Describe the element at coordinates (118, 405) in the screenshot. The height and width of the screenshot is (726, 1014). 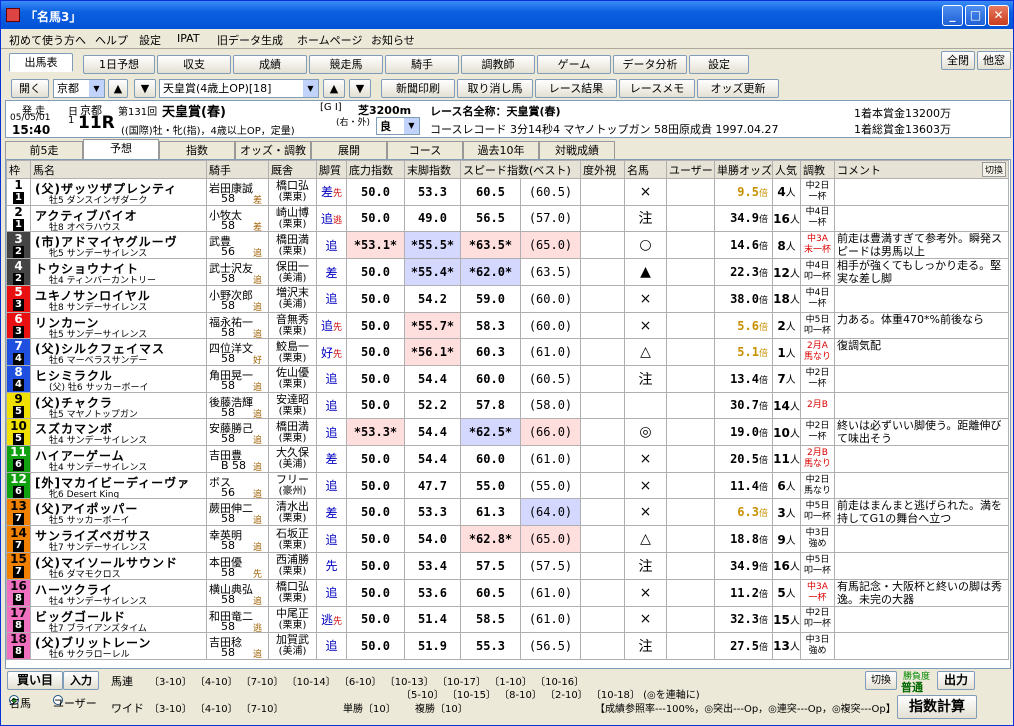
I see `horse-cell: (父)チャクラ 牡5 マヤノトップガン` at that location.